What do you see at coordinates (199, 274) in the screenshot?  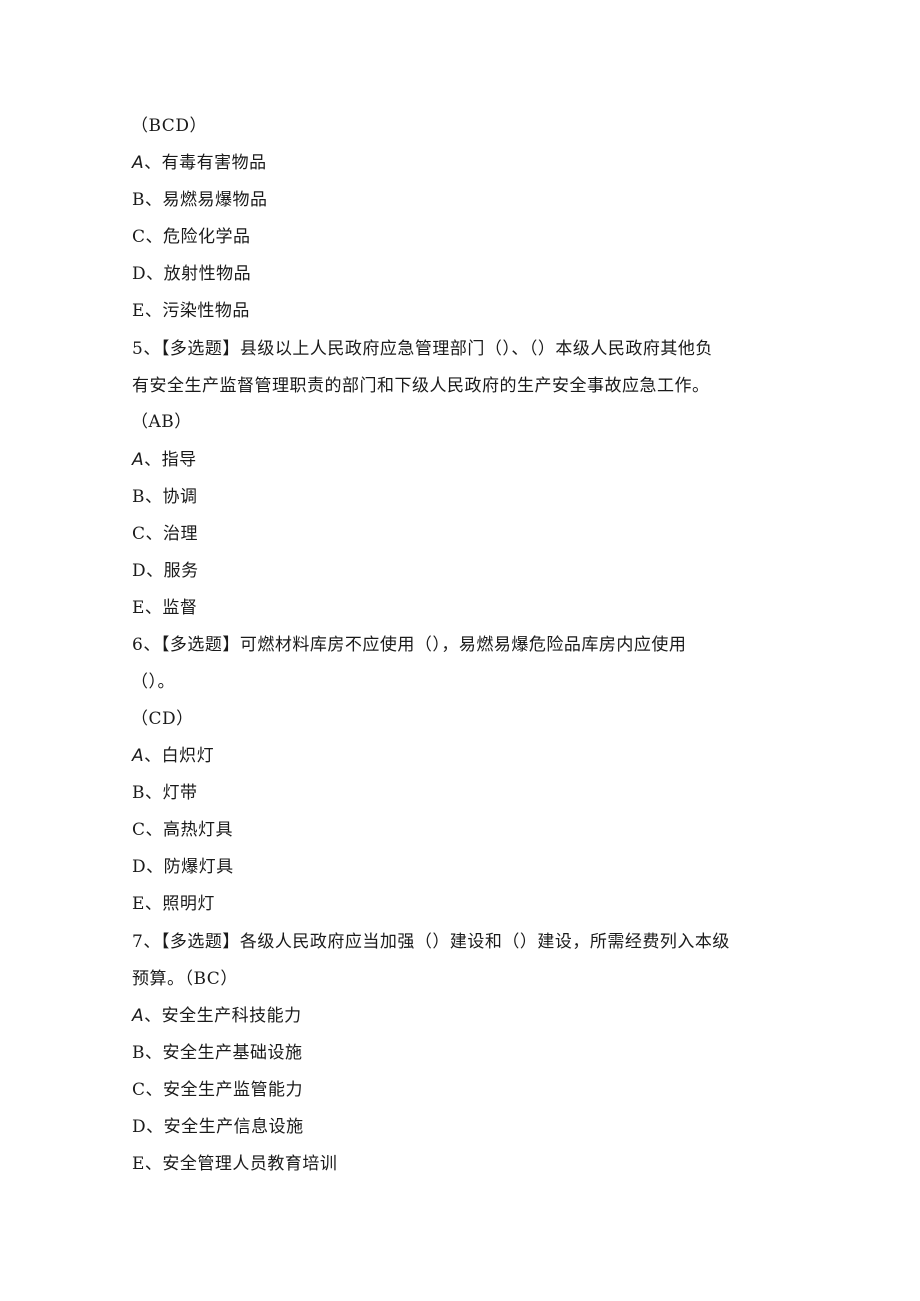 I see `option-text: 、放射性物品` at bounding box center [199, 274].